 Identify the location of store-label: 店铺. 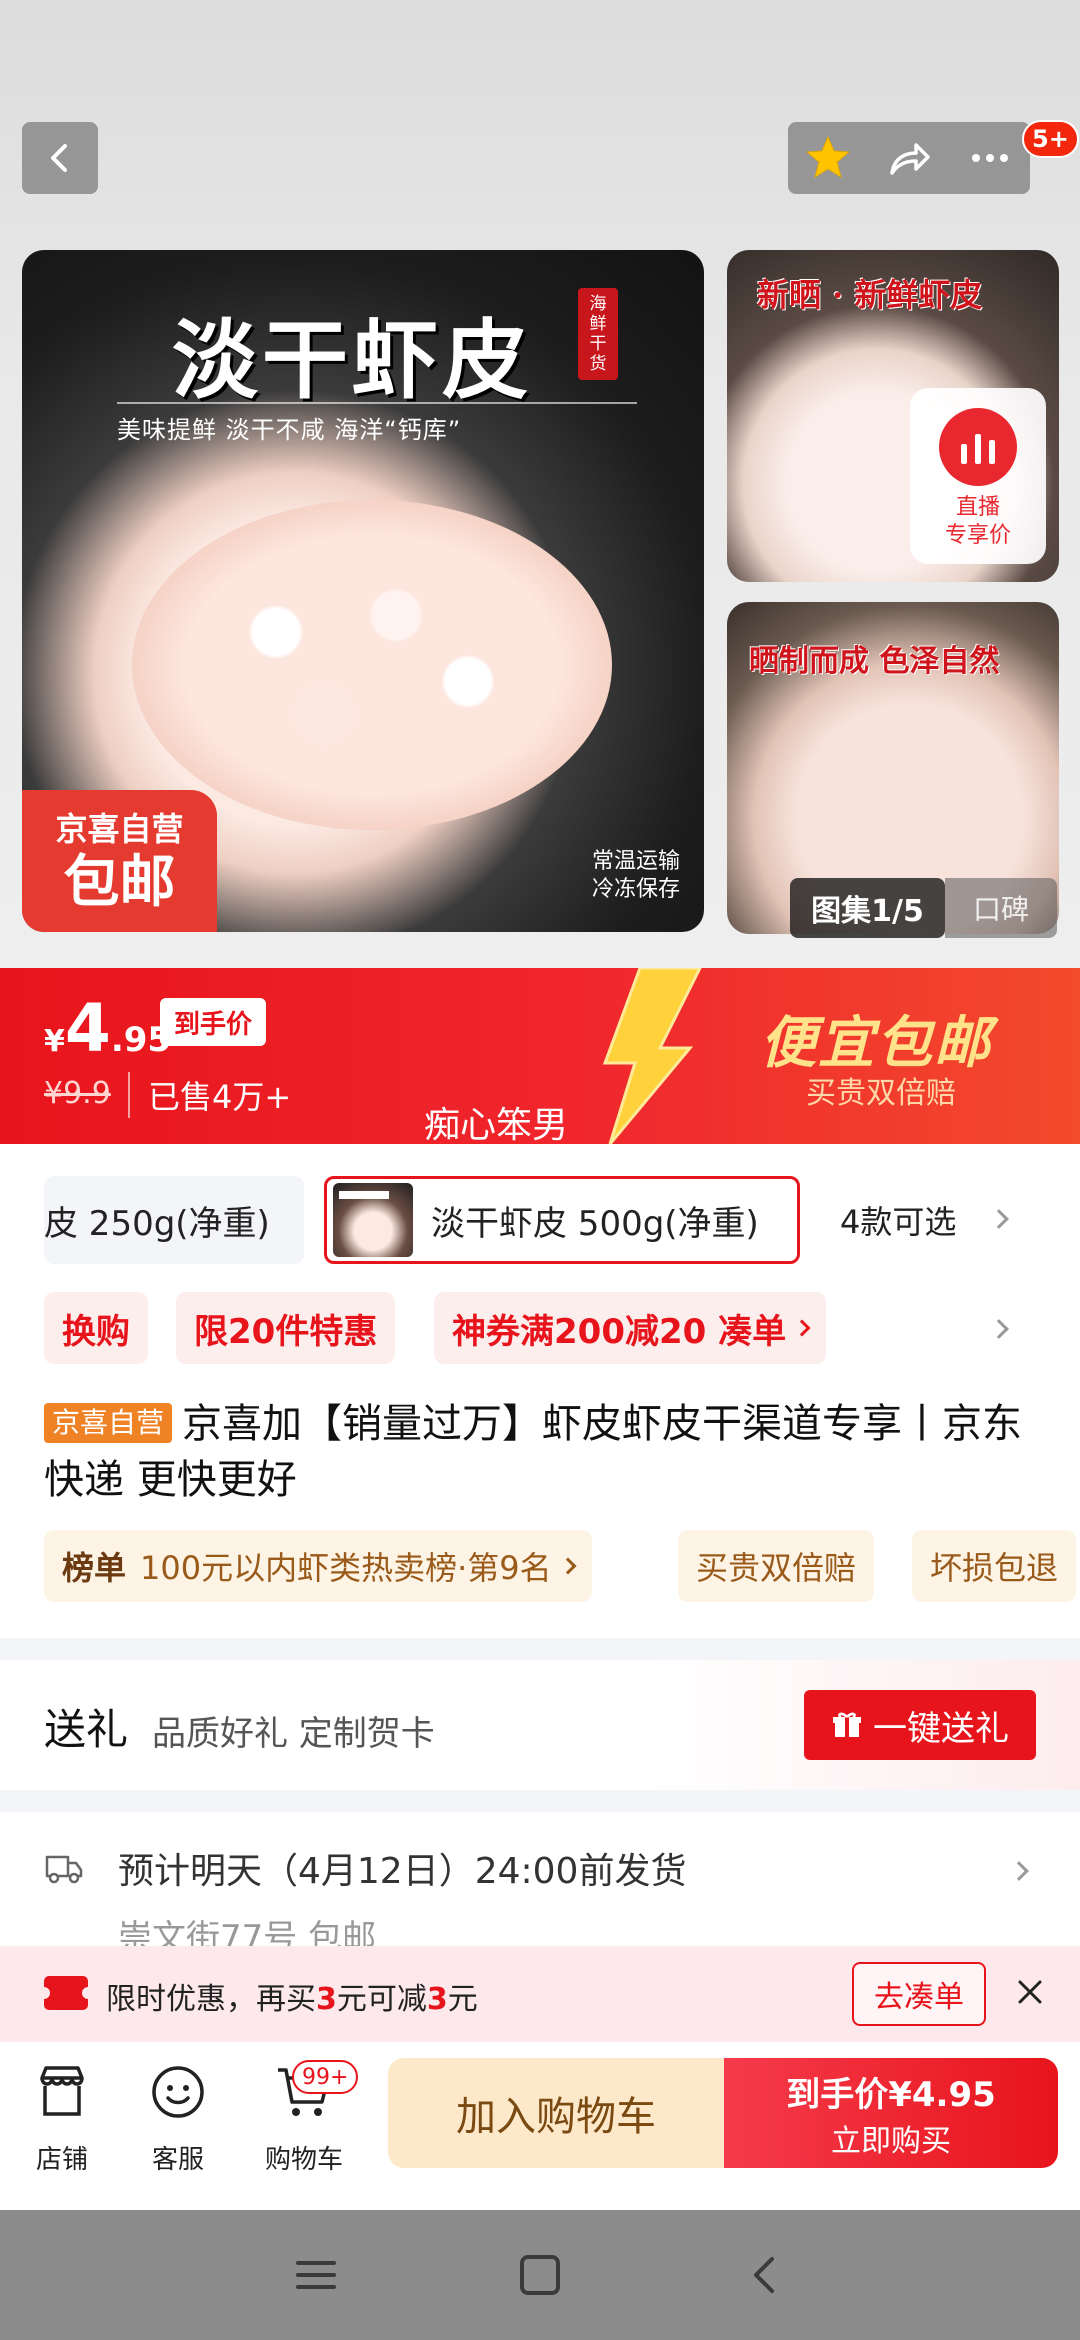
(61, 2160).